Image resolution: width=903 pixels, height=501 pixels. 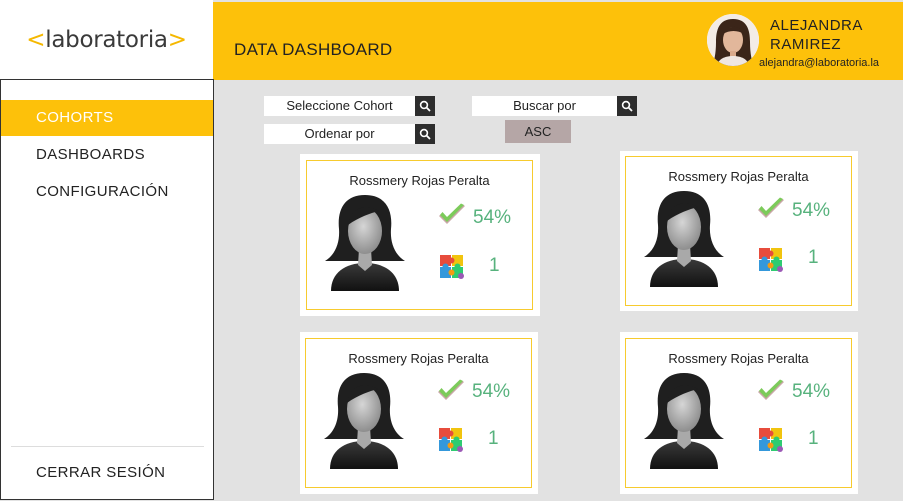 I want to click on sidebar-item-configuracion: CONFIGURACIÓN, so click(x=107, y=192).